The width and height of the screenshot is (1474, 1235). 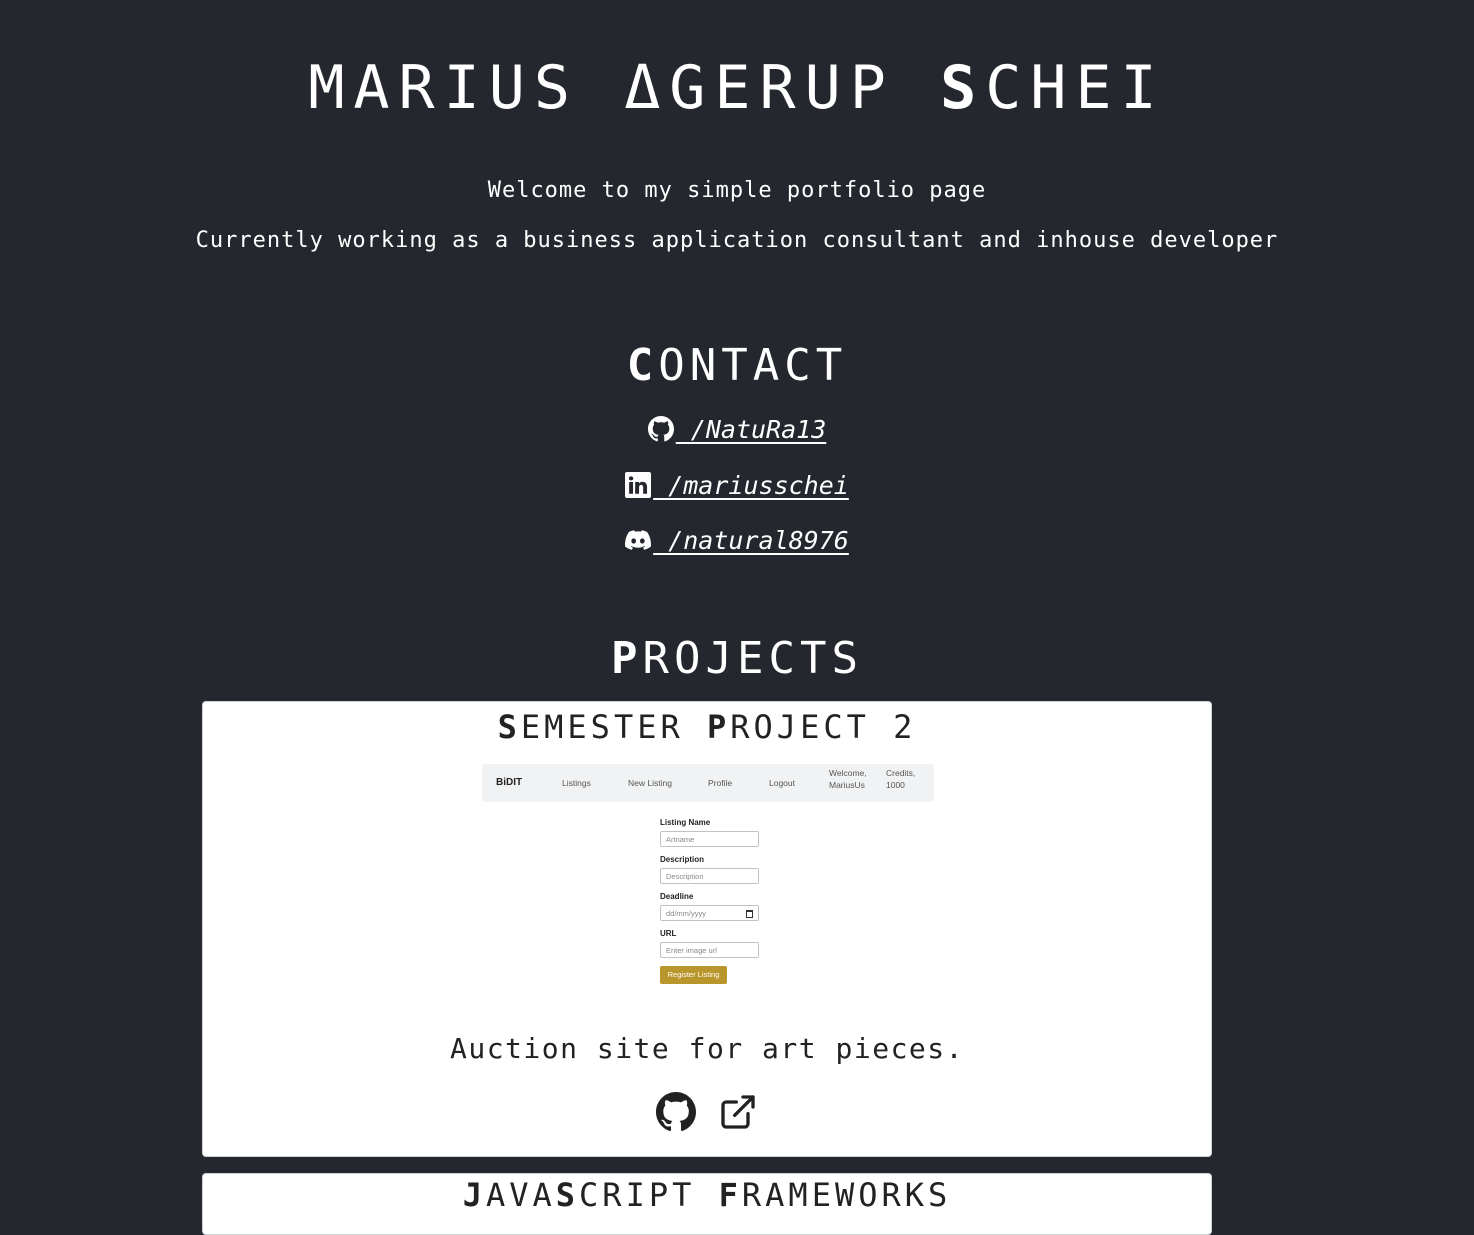 What do you see at coordinates (638, 540) in the screenshot?
I see `discord-icon` at bounding box center [638, 540].